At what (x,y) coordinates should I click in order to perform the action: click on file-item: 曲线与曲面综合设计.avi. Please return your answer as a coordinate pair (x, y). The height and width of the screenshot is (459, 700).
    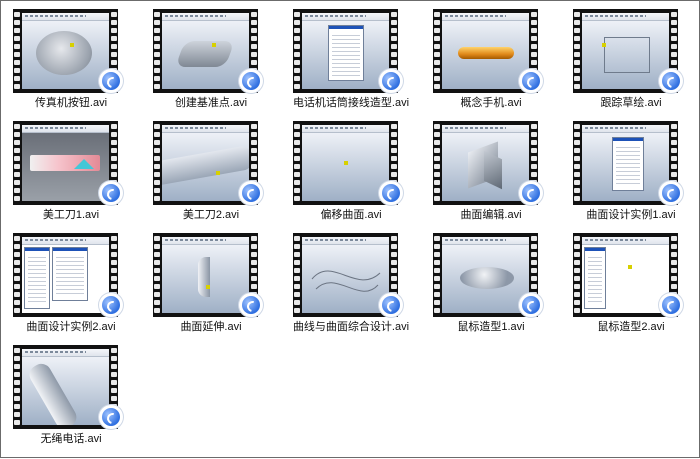
    Looking at the image, I should click on (351, 281).